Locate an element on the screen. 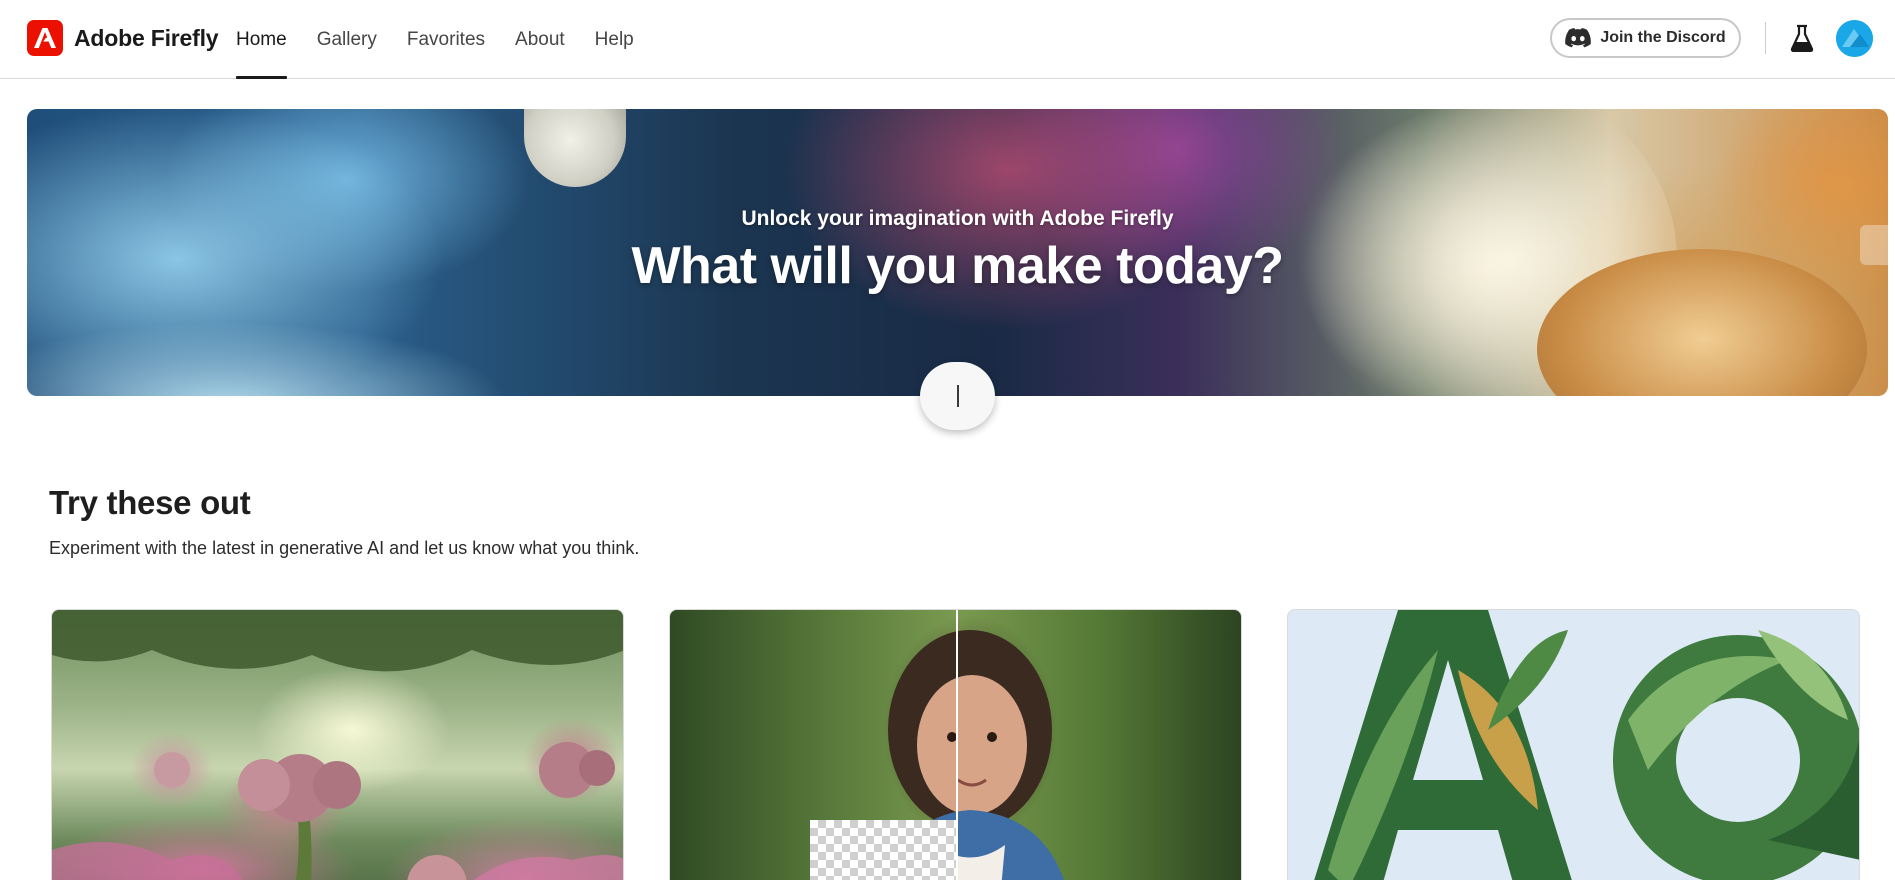 Image resolution: width=1895 pixels, height=880 pixels. adobe-logo-icon is located at coordinates (45, 38).